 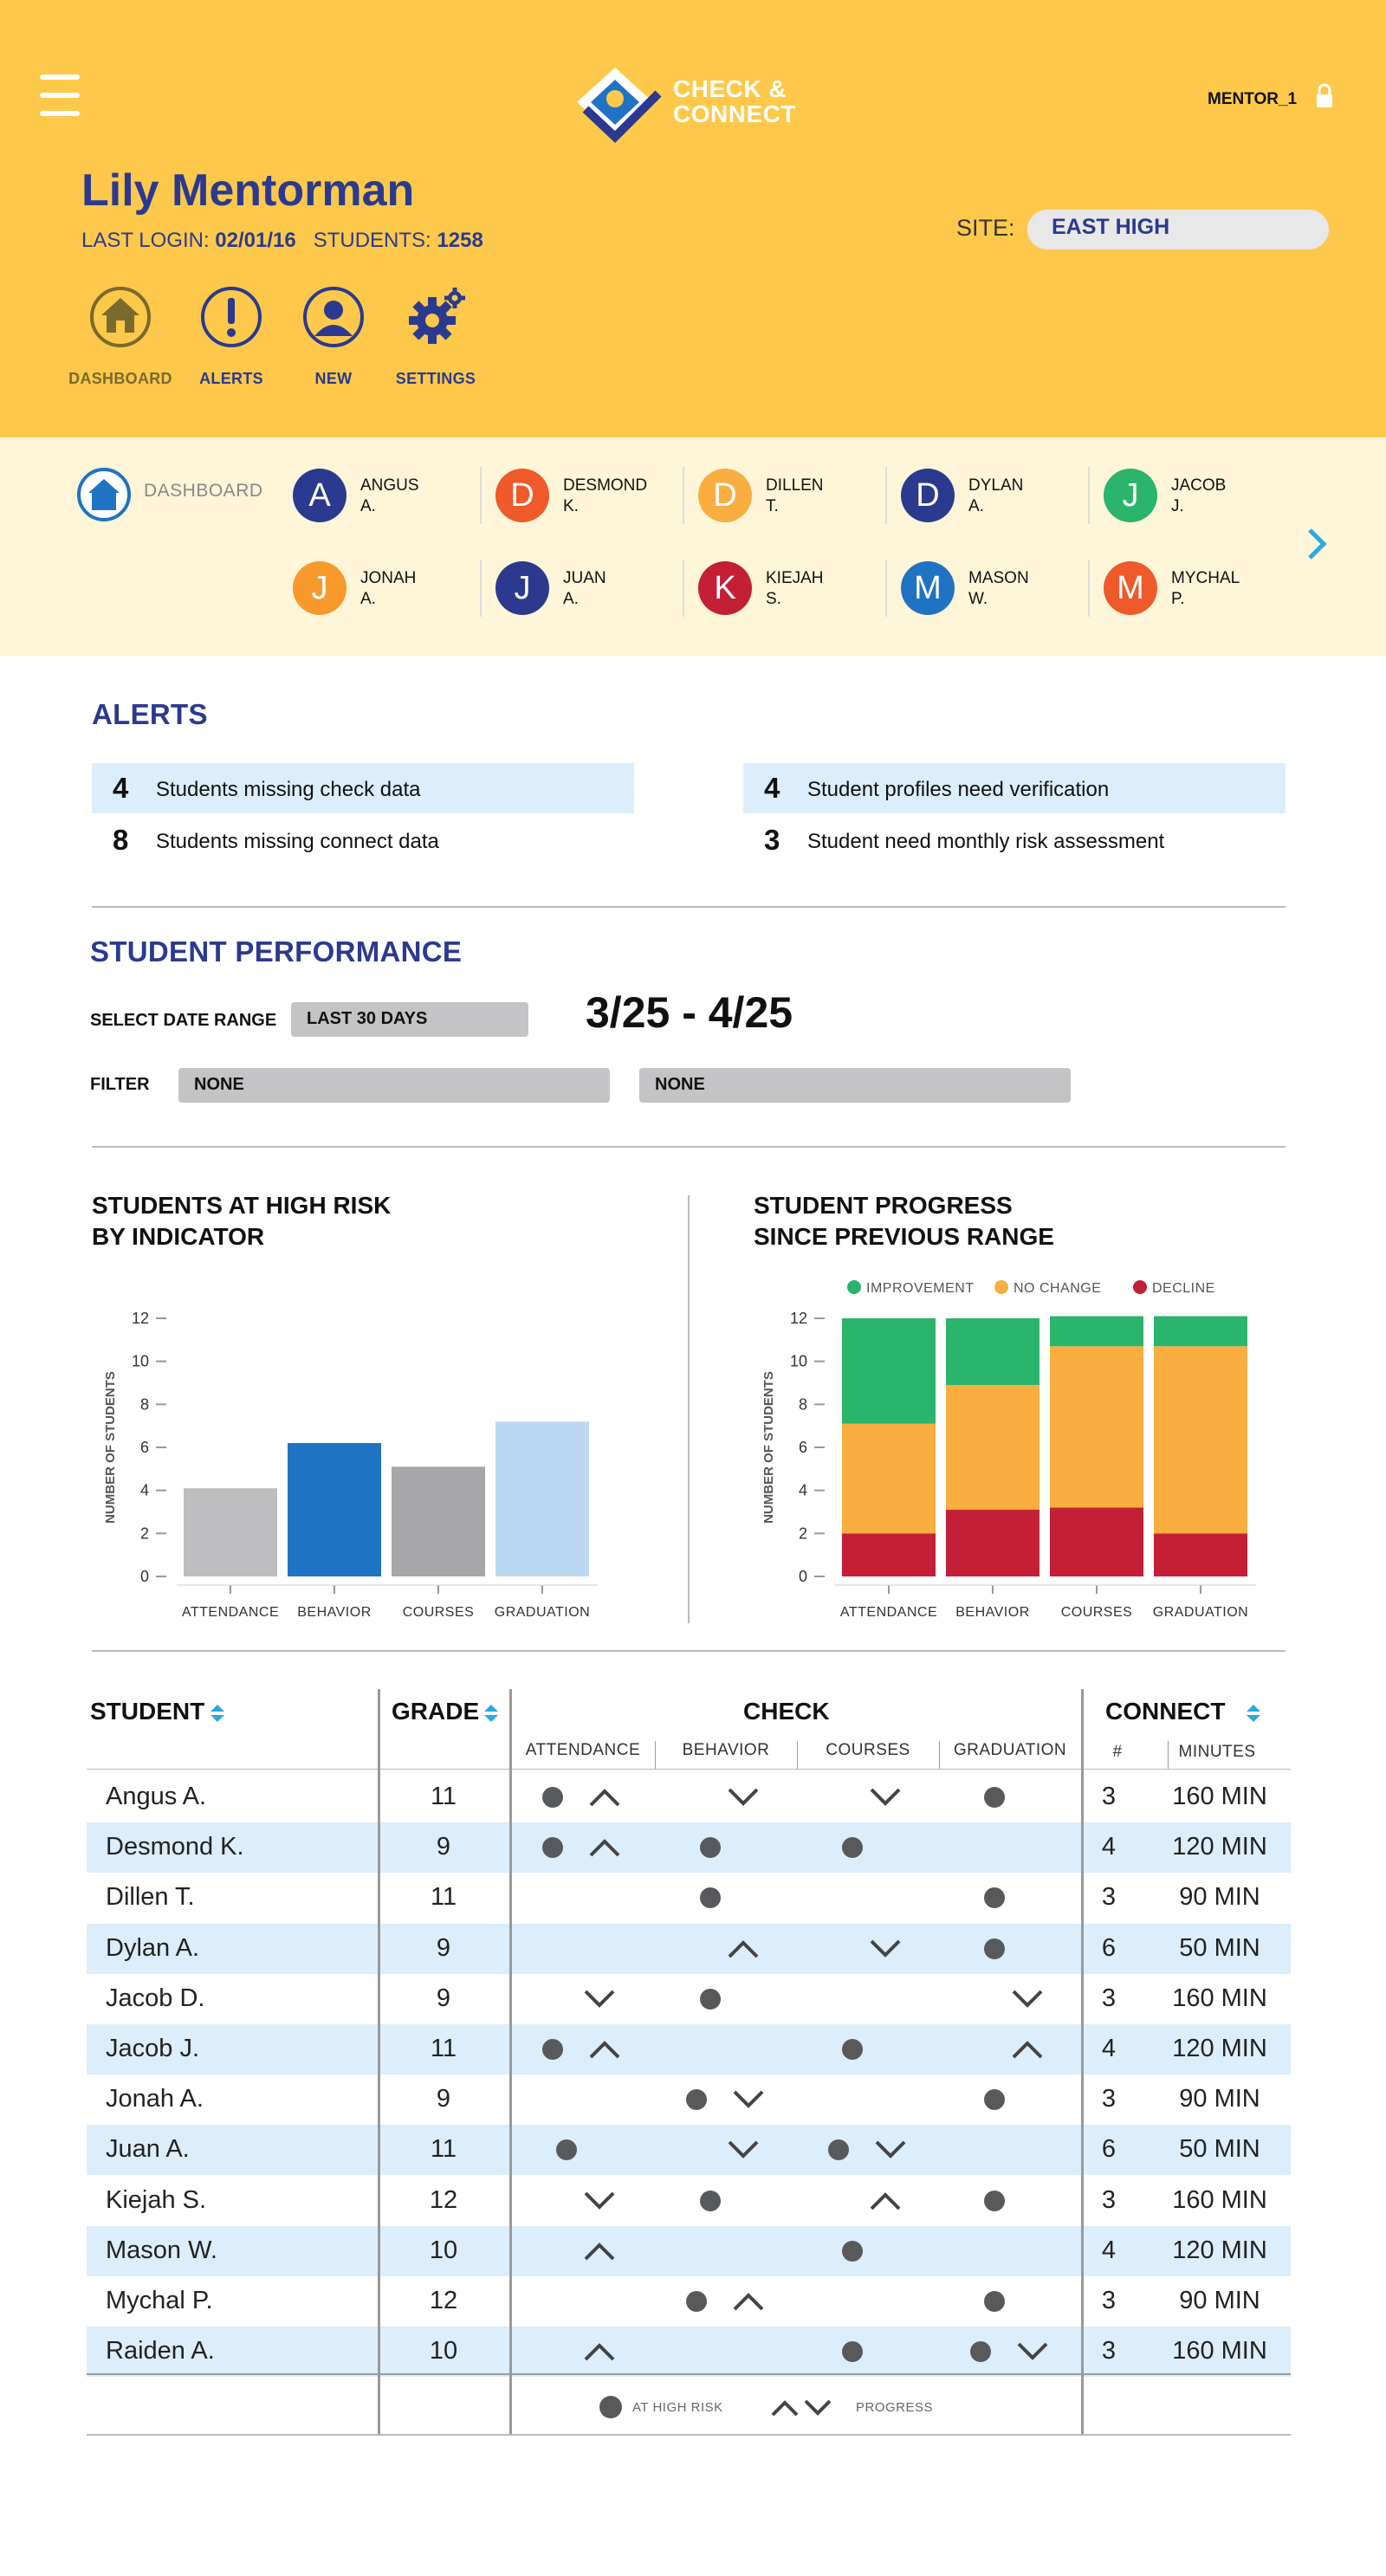 What do you see at coordinates (1014, 788) in the screenshot?
I see `alert-item: 4 Student profiles need verification` at bounding box center [1014, 788].